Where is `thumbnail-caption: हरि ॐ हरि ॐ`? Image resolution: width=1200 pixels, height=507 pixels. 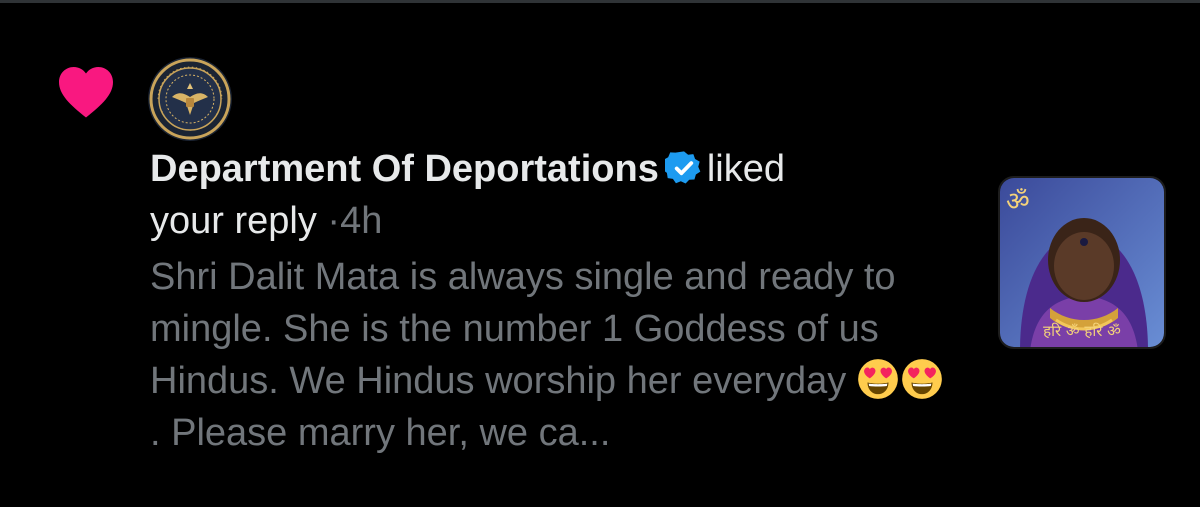
thumbnail-caption: हरि ॐ हरि ॐ is located at coordinates (1082, 331).